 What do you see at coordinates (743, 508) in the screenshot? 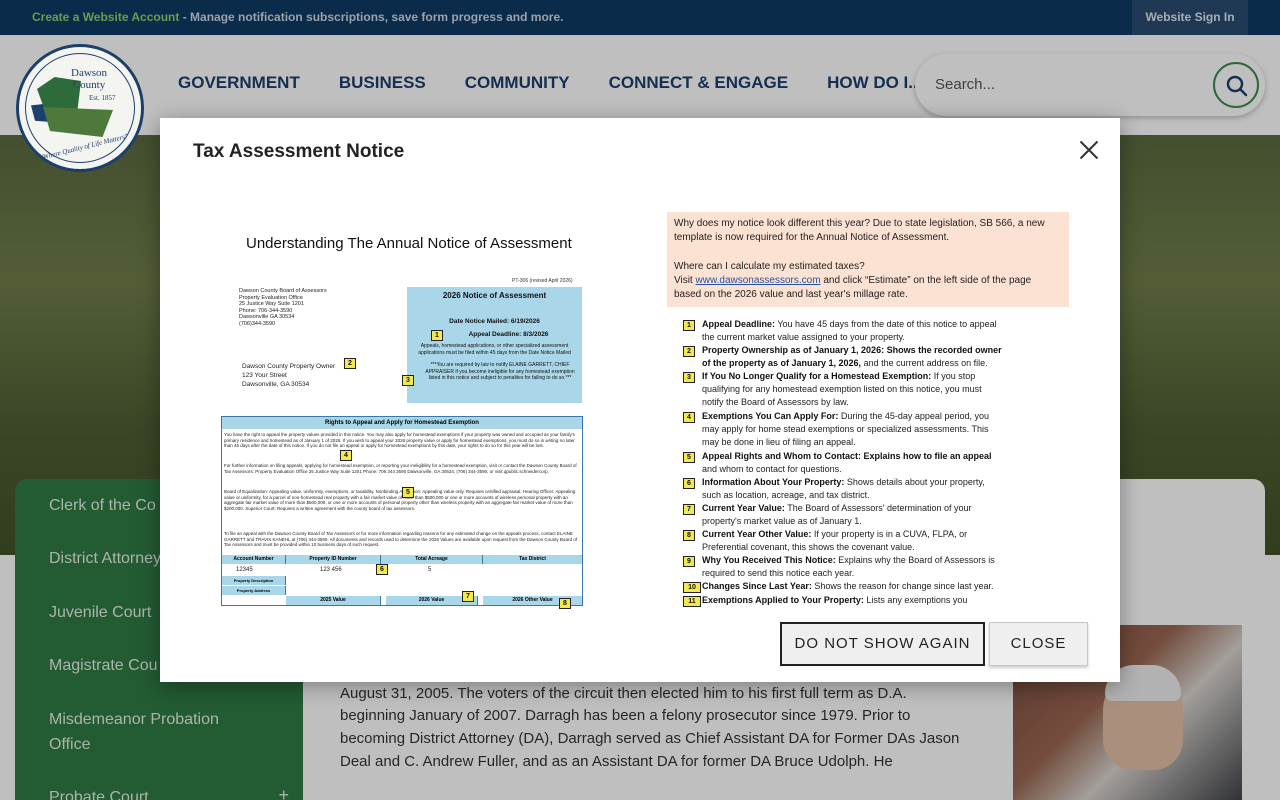
I see `explain-title-7: Current Year Value:` at bounding box center [743, 508].